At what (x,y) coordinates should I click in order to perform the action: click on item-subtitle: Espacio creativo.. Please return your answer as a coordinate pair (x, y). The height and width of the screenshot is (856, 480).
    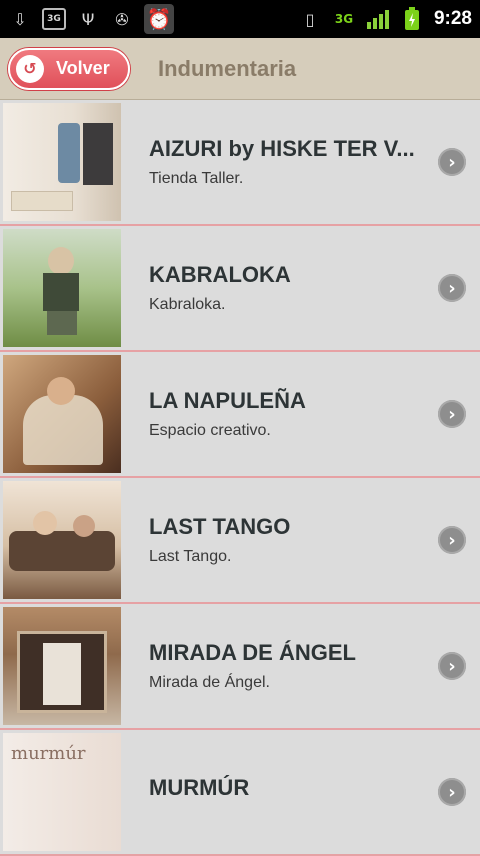
    Looking at the image, I should click on (210, 430).